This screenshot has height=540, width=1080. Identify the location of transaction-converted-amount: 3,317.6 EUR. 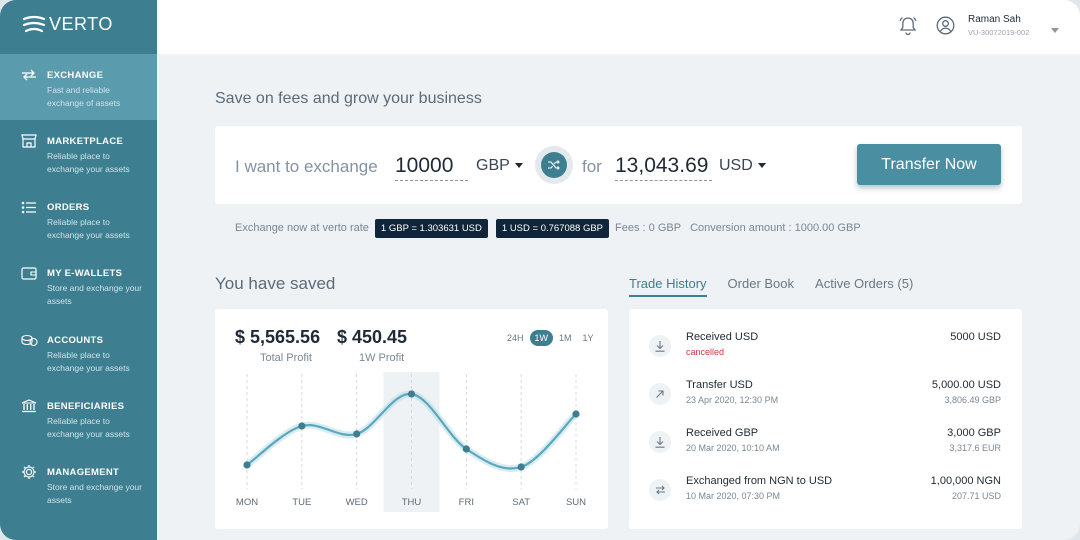
(975, 448).